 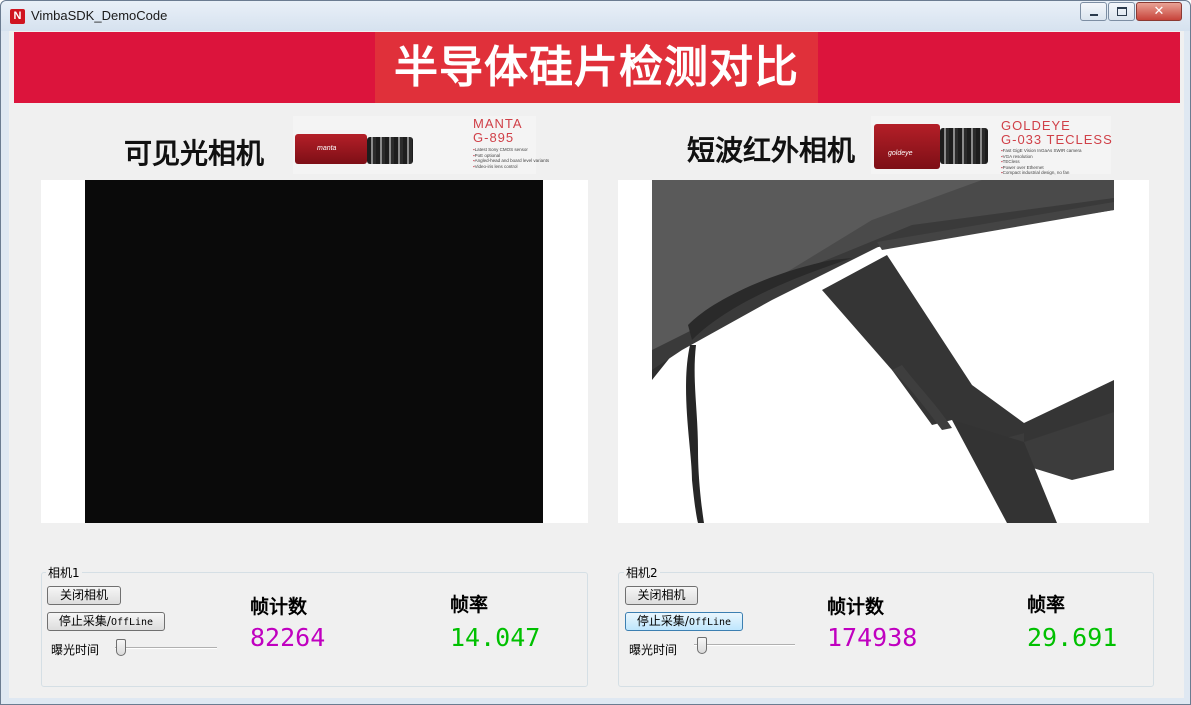 What do you see at coordinates (511, 167) in the screenshot?
I see `promo-bullet: Video-iris lens control` at bounding box center [511, 167].